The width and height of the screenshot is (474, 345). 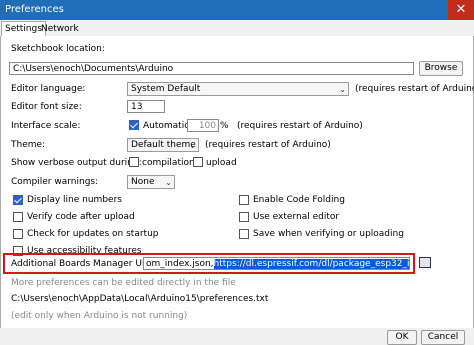 I want to click on check-updates-label: Check for updates on startup, so click(x=93, y=234).